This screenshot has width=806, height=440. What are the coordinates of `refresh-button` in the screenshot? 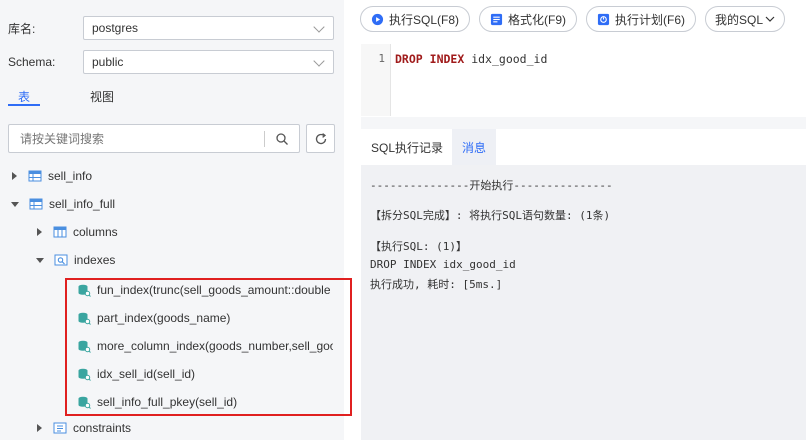 It's located at (320, 138).